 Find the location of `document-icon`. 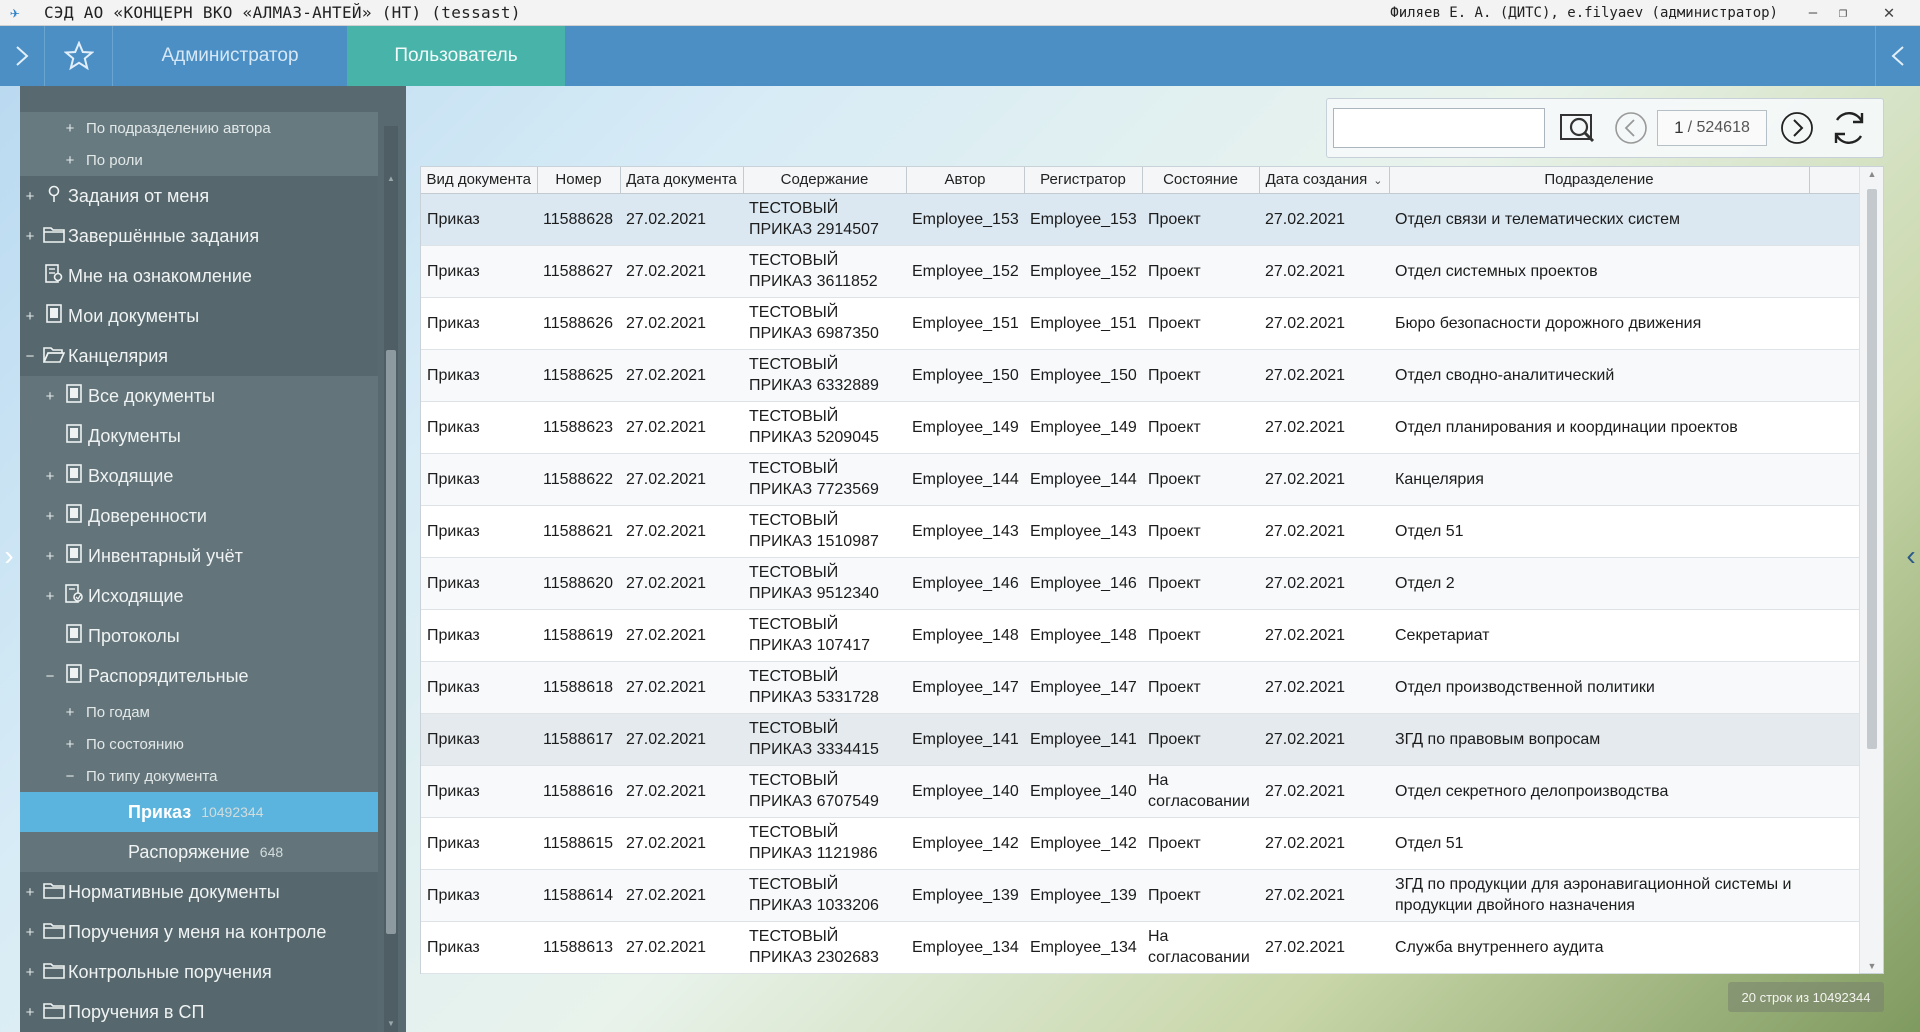

document-icon is located at coordinates (74, 676).